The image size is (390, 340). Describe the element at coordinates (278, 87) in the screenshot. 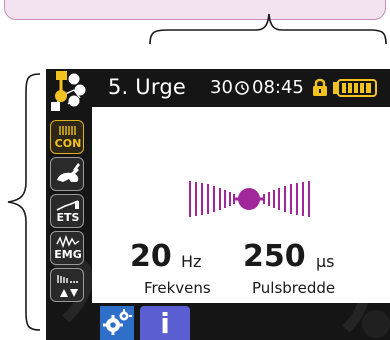

I see `clock-time: 08:45` at that location.